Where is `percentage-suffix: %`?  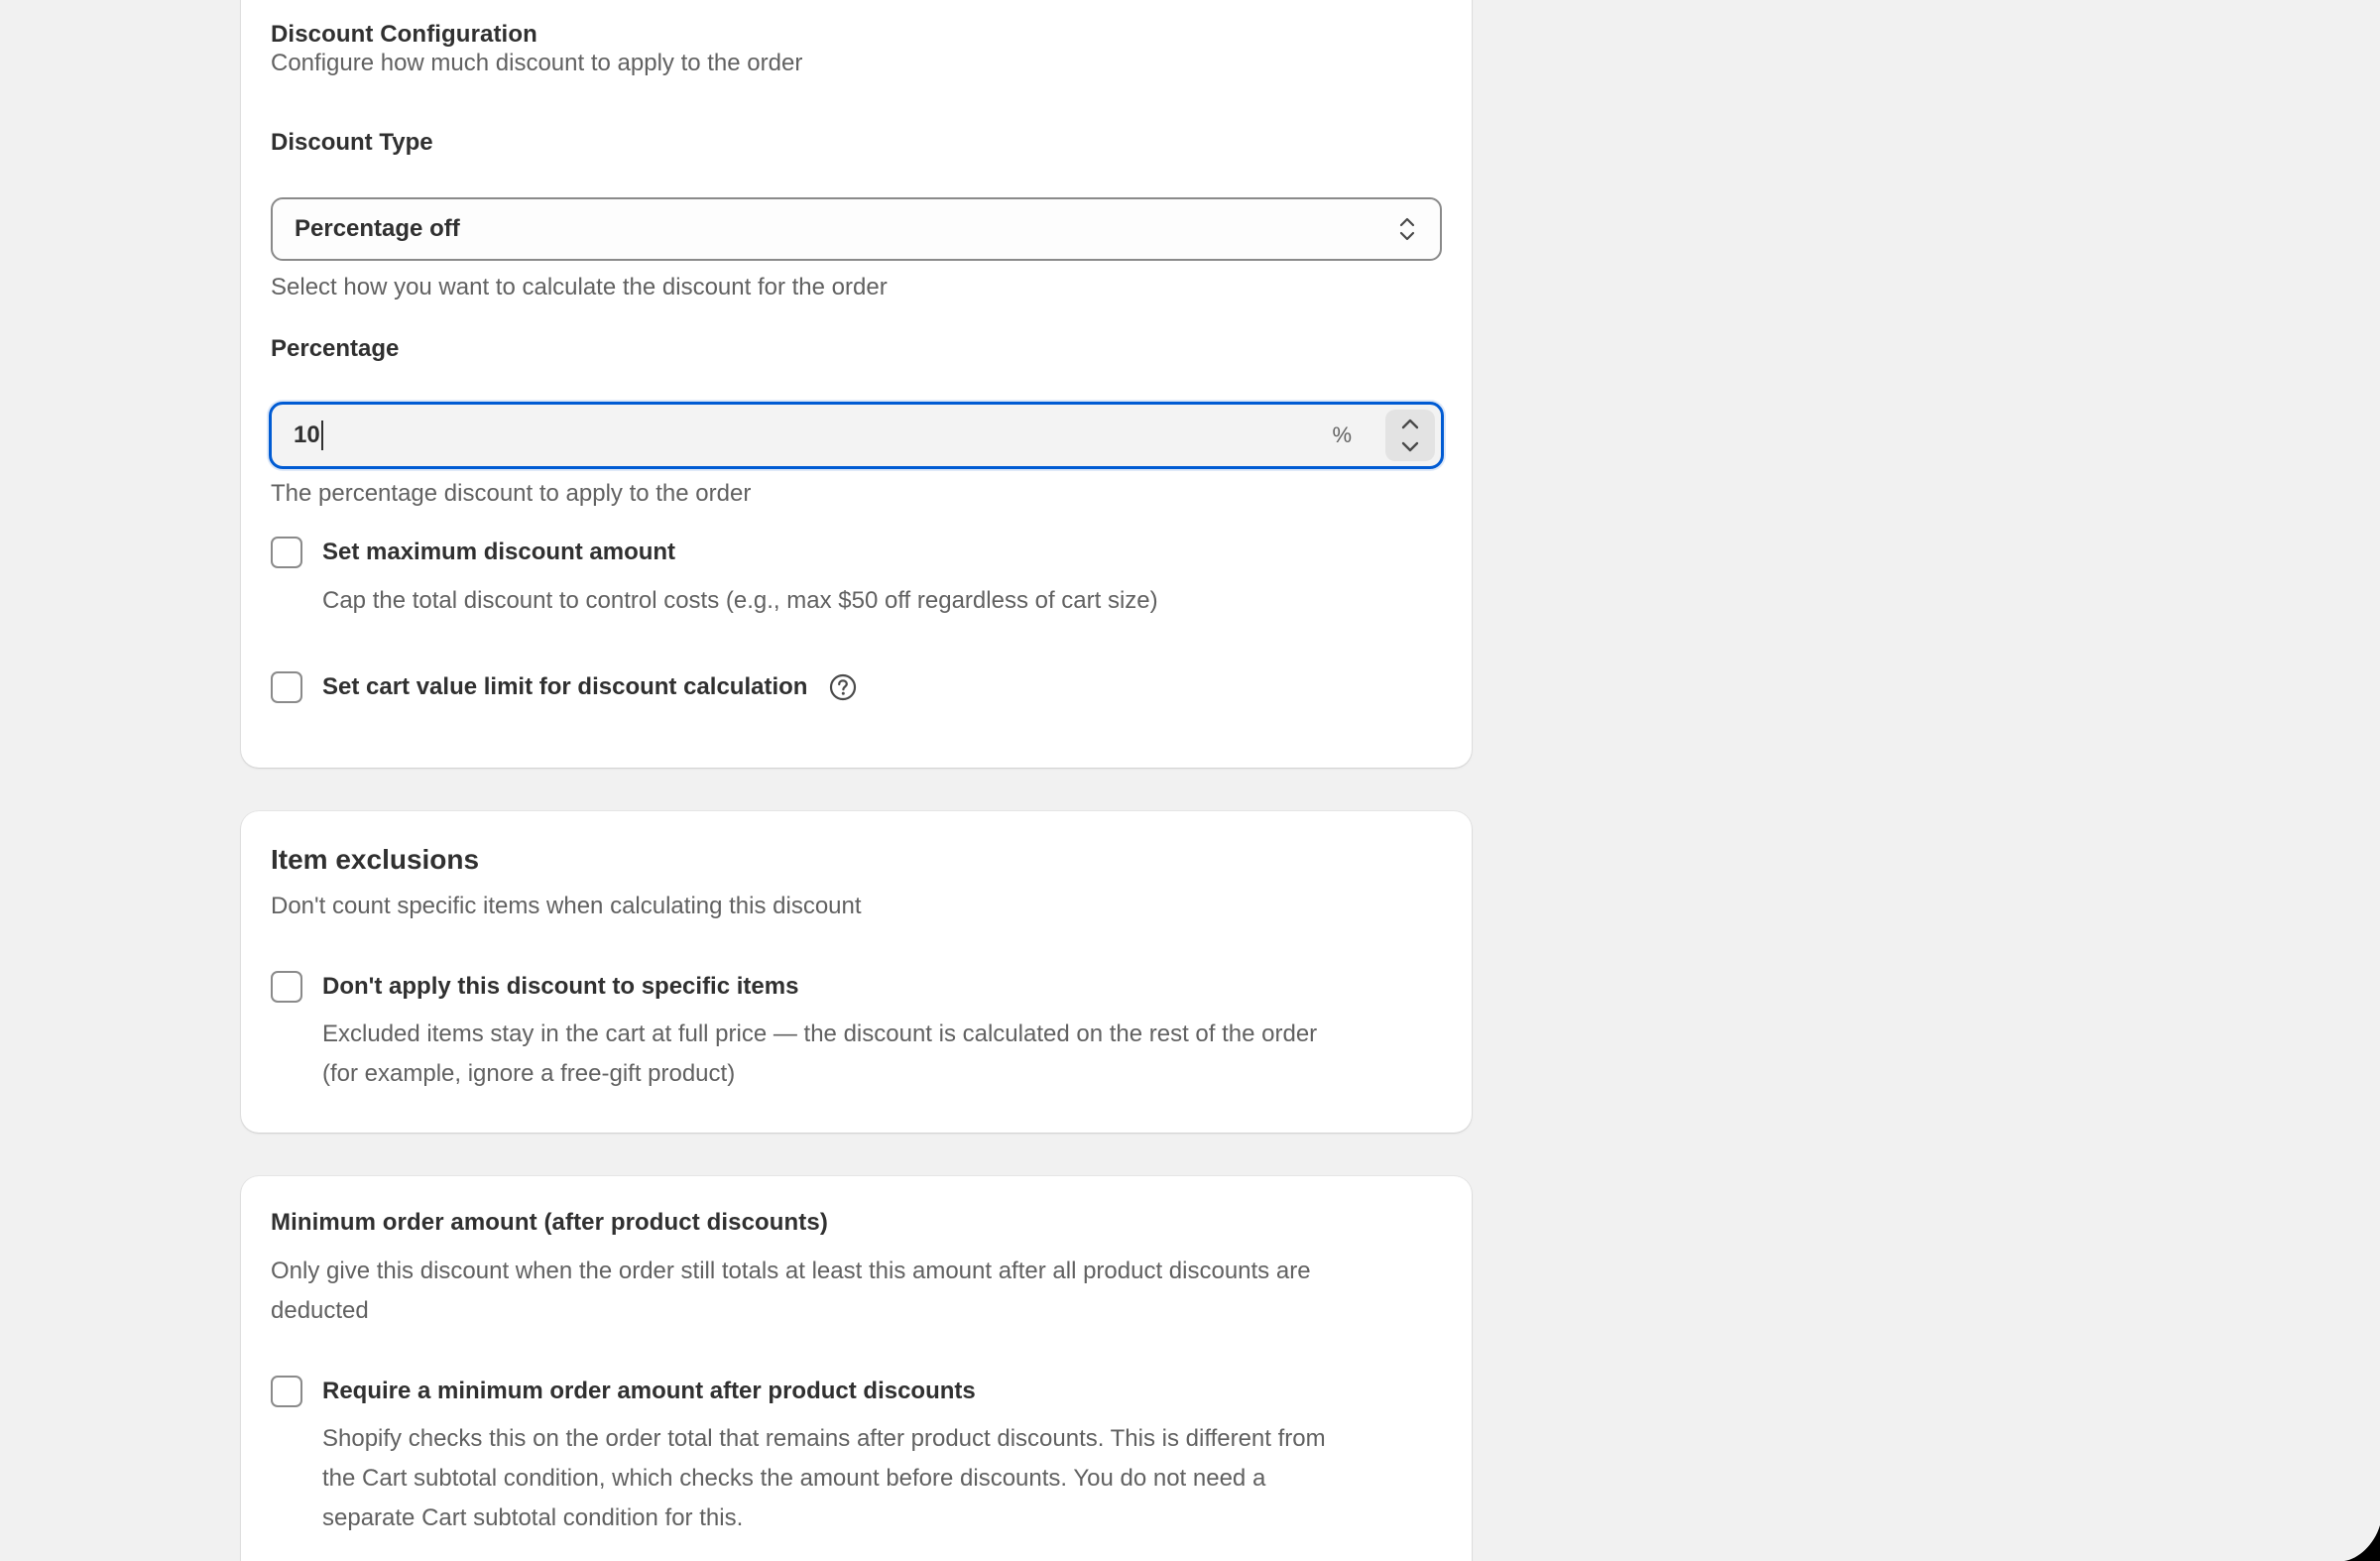 percentage-suffix: % is located at coordinates (1342, 434).